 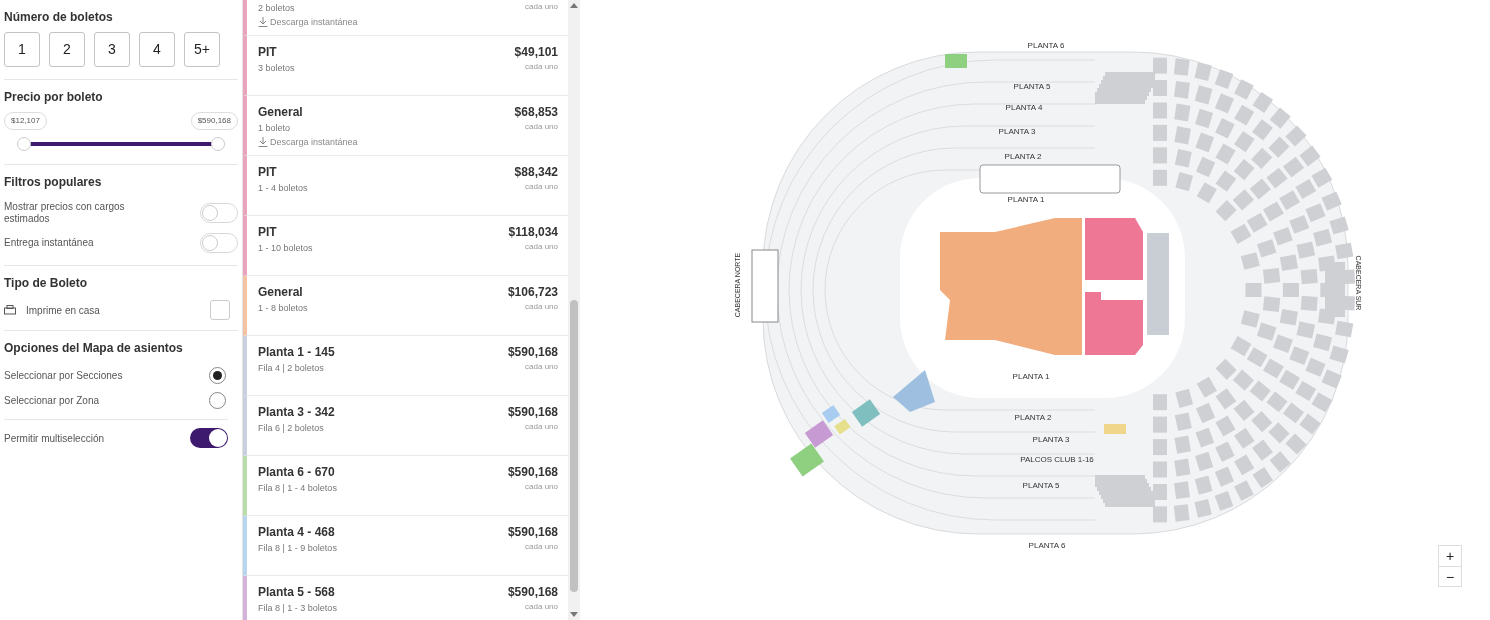 I want to click on listing-title: Planta 5 - 568, so click(x=297, y=592).